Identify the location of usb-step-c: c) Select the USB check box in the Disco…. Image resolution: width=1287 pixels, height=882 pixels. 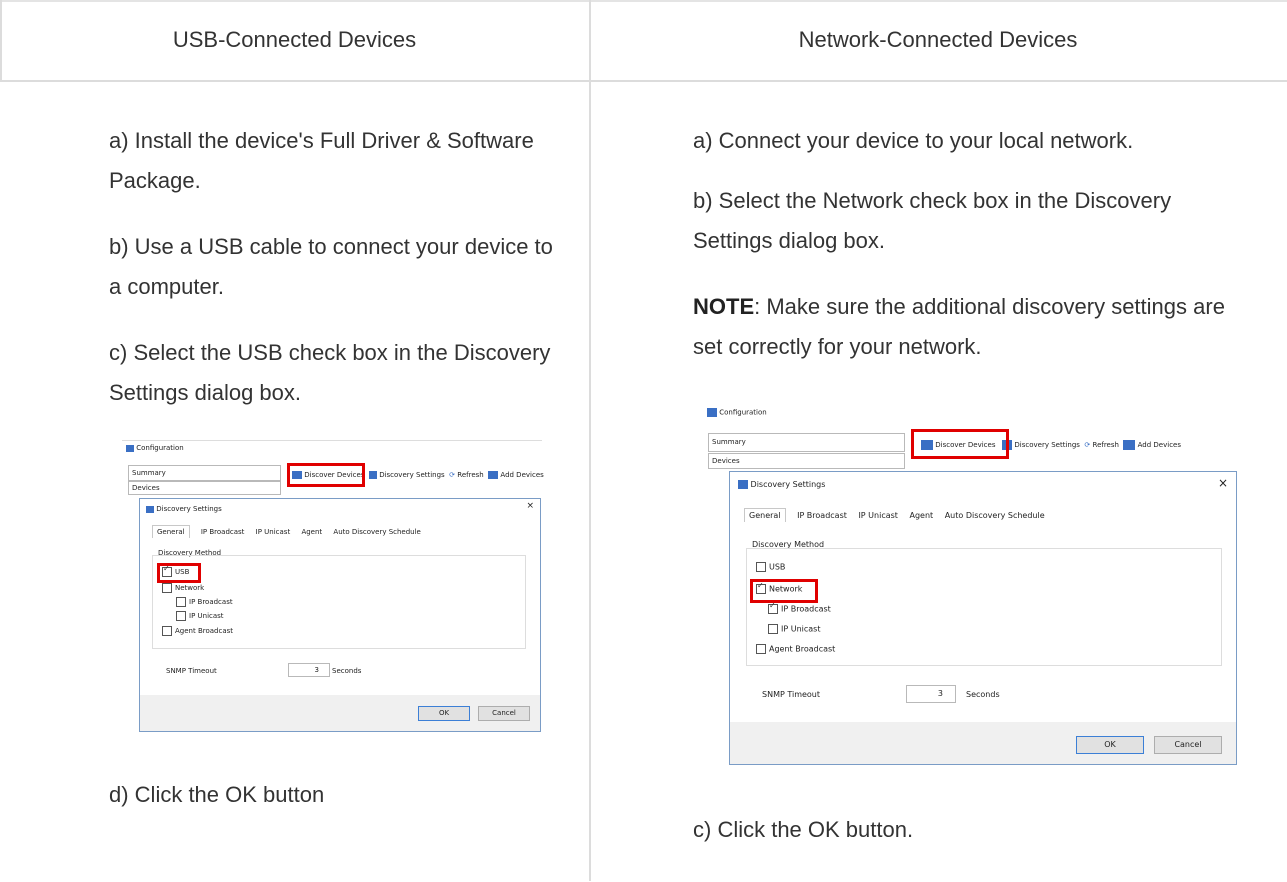
(330, 372).